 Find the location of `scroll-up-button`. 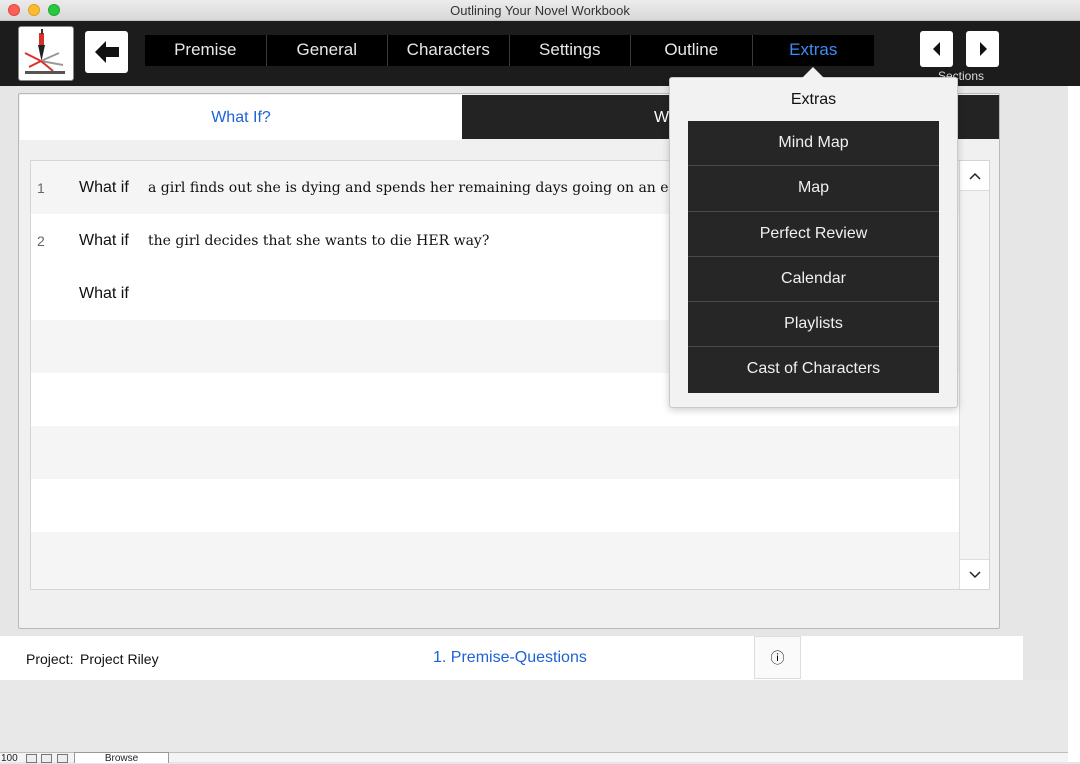

scroll-up-button is located at coordinates (974, 176).